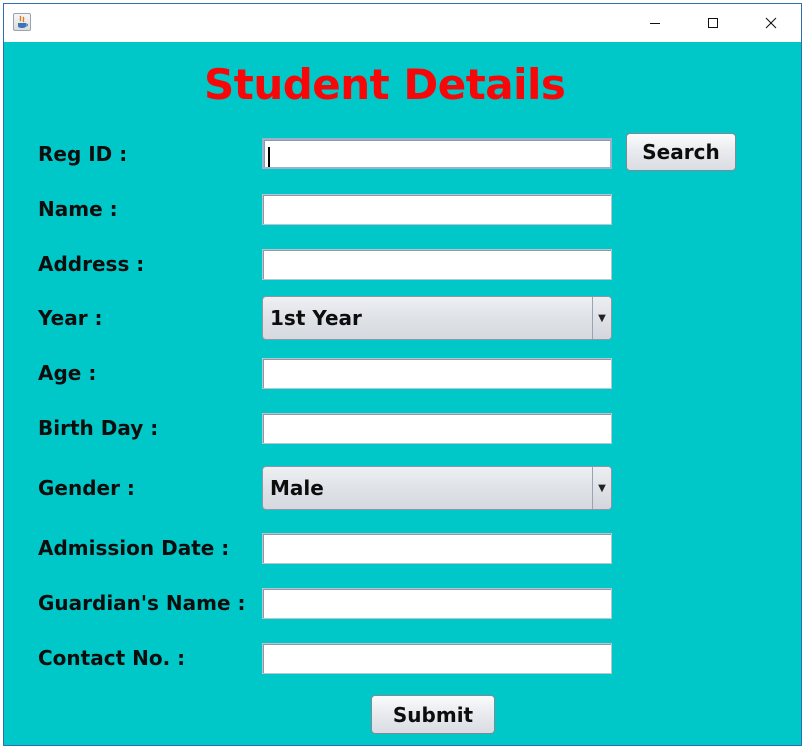  Describe the element at coordinates (437, 428) in the screenshot. I see `birth-day-input` at that location.